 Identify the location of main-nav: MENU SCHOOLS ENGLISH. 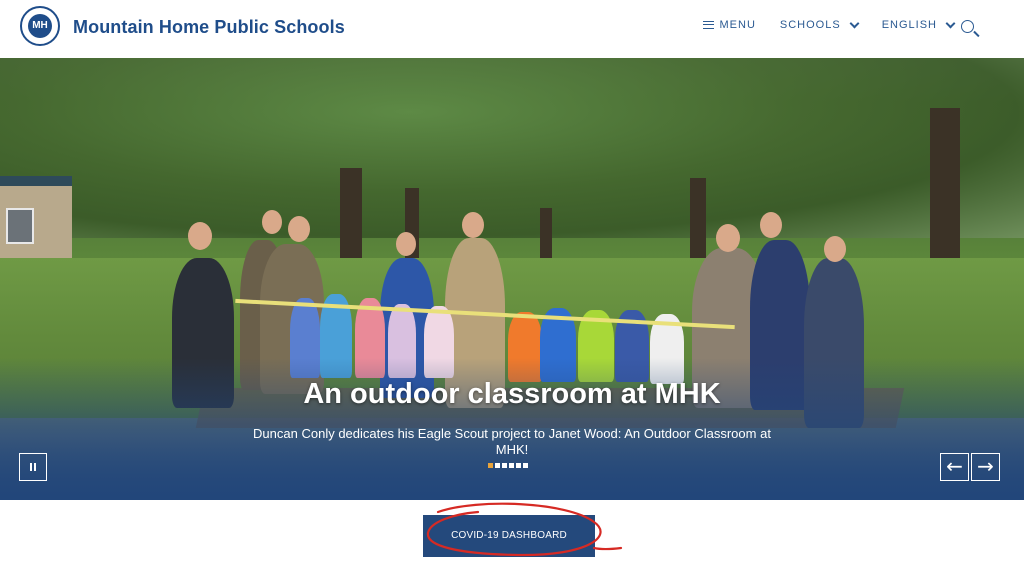
(840, 24).